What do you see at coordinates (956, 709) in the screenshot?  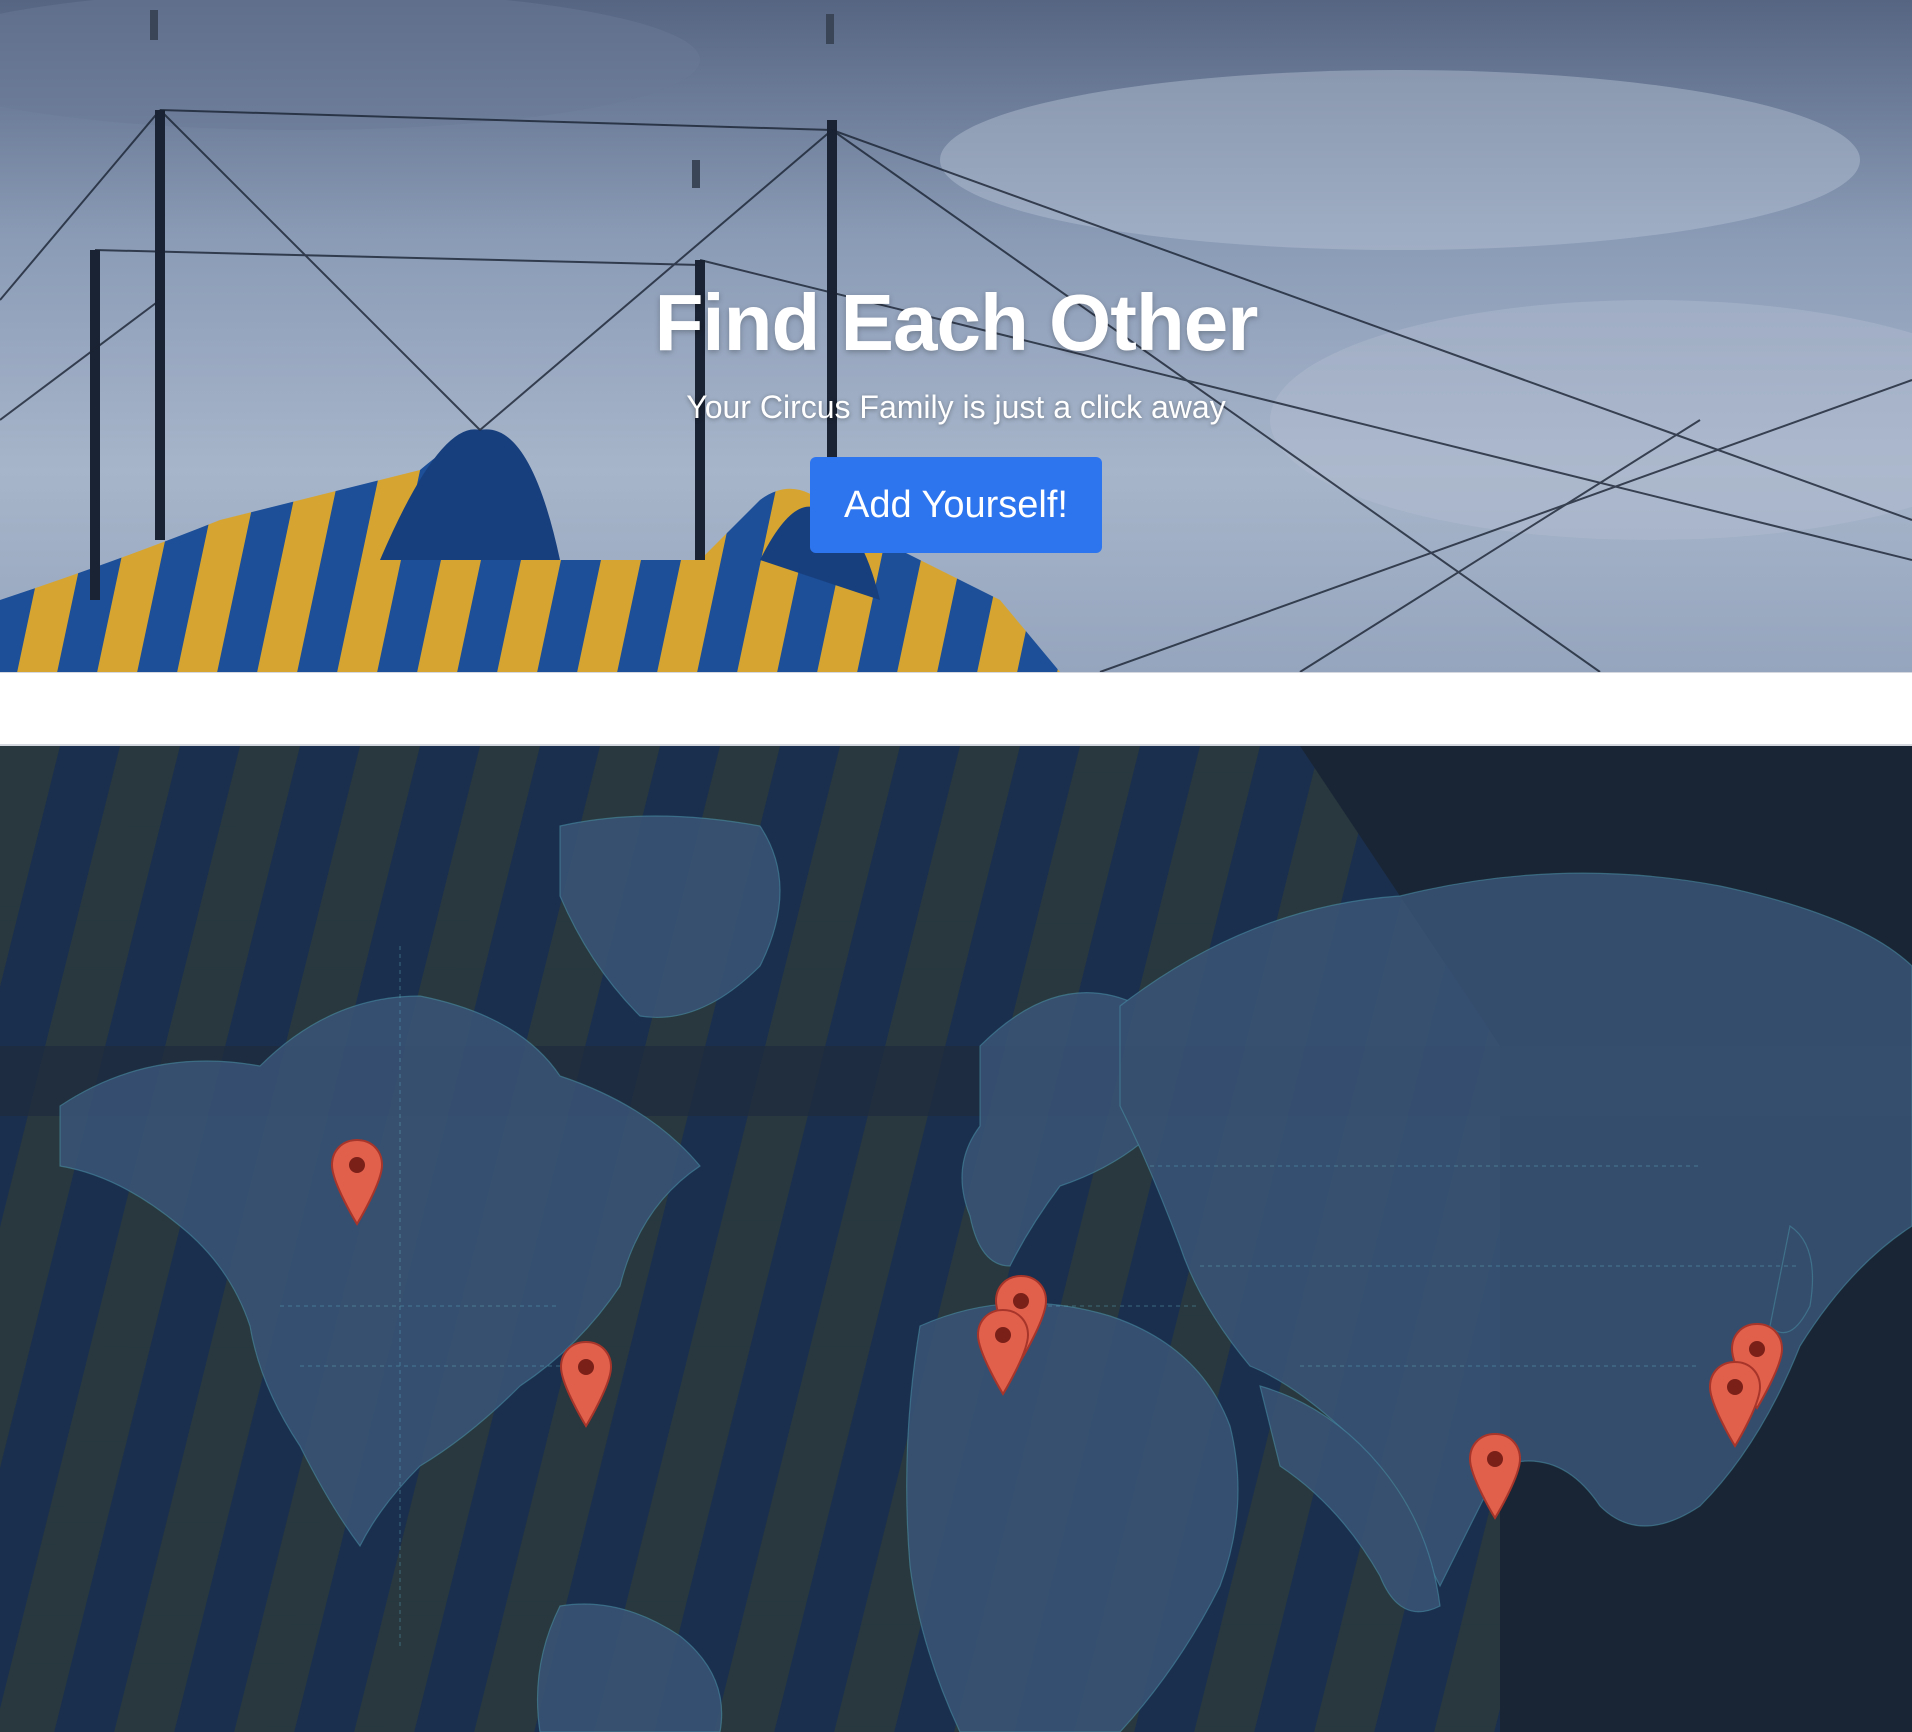 I see `section-divider` at bounding box center [956, 709].